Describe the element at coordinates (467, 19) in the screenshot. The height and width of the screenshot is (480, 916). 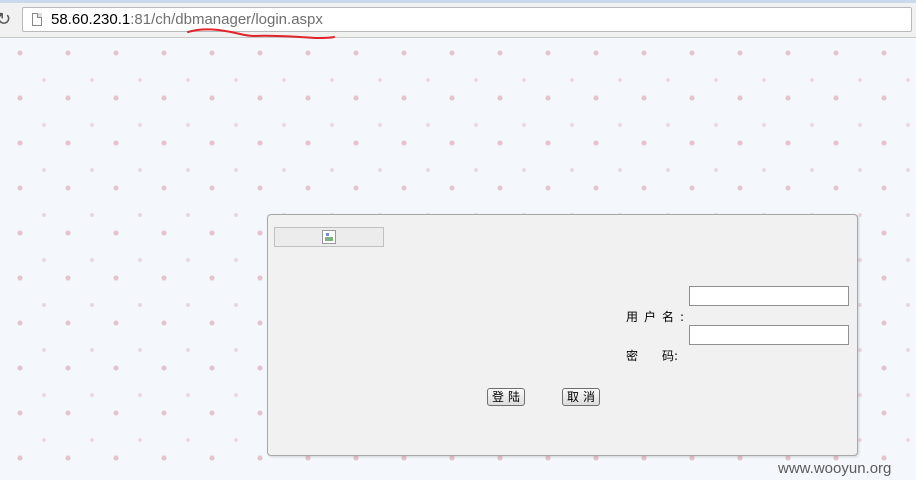
I see `address-bar: 58.60.230.1:81/ch/dbmanager/login.aspx` at that location.